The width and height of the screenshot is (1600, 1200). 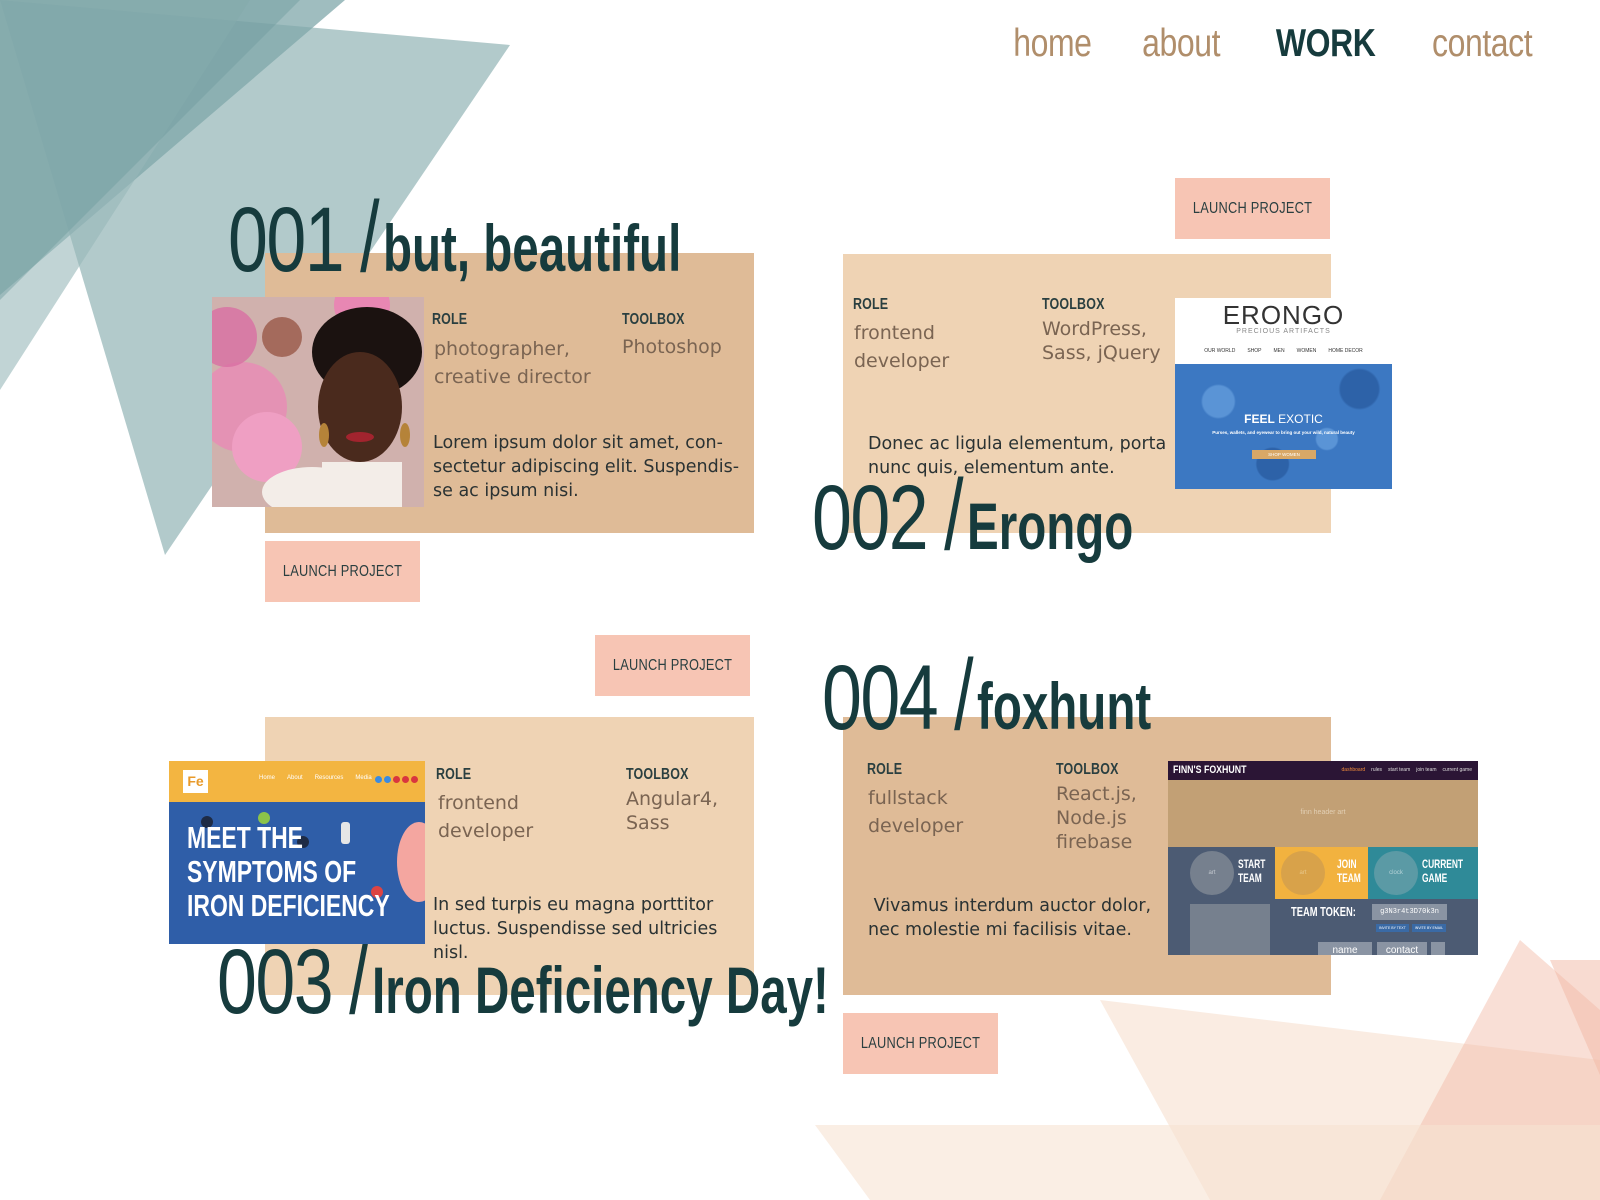 I want to click on project-name: but, beautiful, so click(x=532, y=248).